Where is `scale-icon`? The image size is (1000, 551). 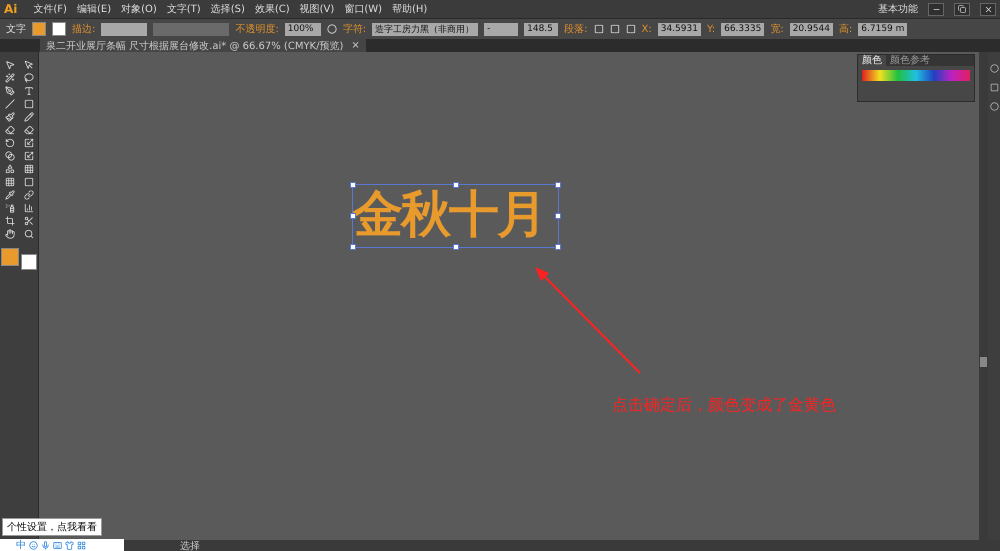
scale-icon is located at coordinates (29, 143).